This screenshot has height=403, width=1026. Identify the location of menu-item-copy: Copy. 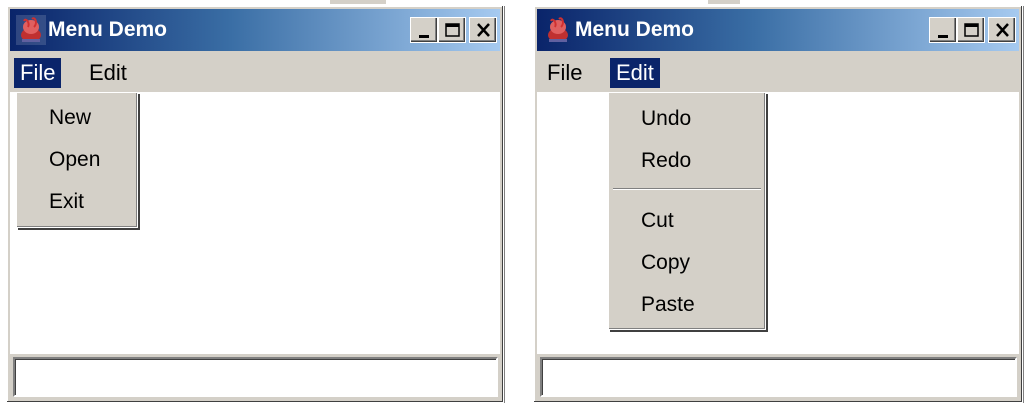
(687, 263).